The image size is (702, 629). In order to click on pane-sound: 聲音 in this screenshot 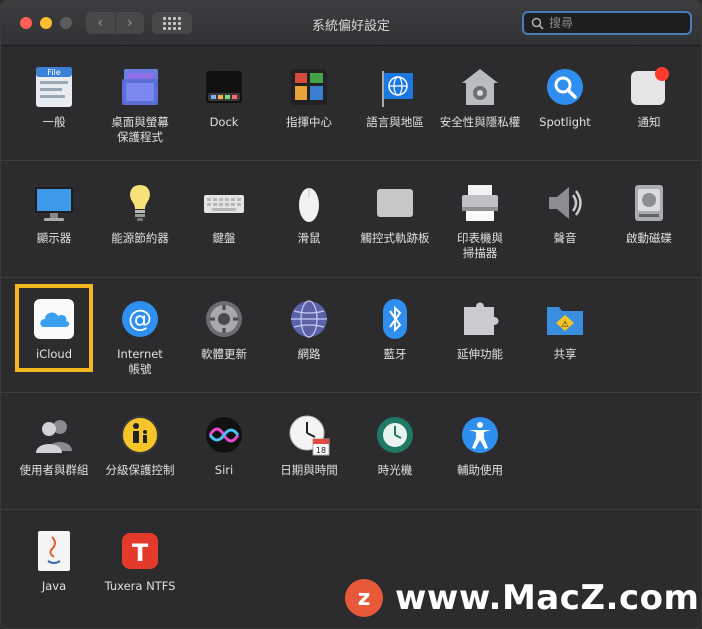, I will do `click(565, 213)`.